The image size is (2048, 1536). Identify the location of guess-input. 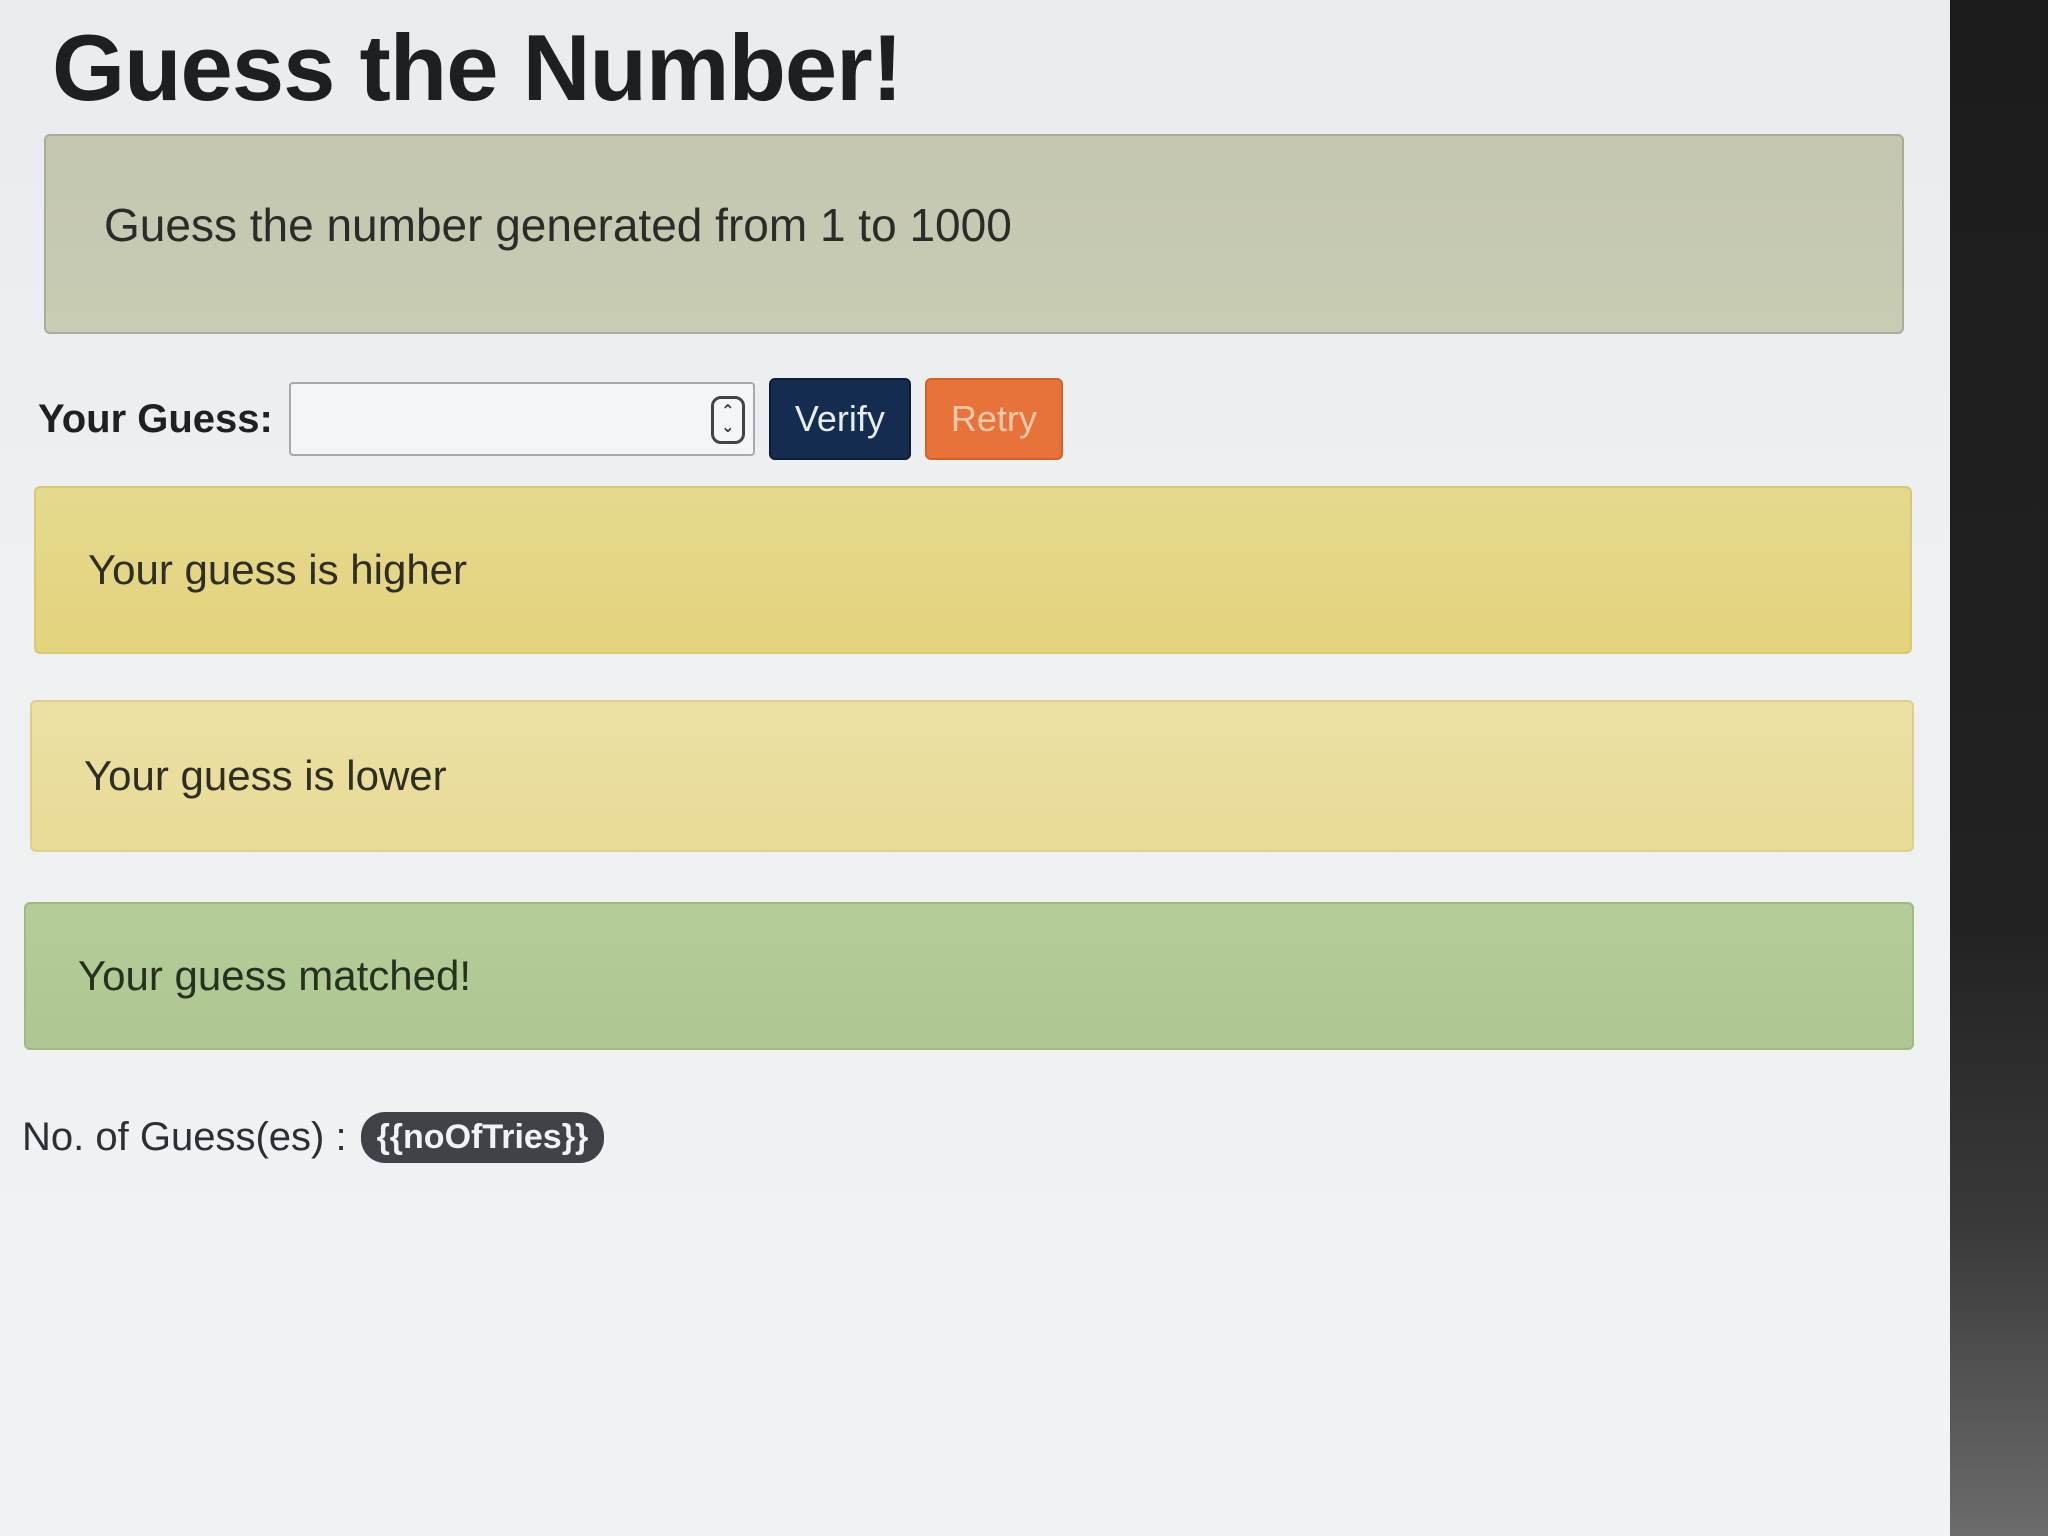
(490, 419).